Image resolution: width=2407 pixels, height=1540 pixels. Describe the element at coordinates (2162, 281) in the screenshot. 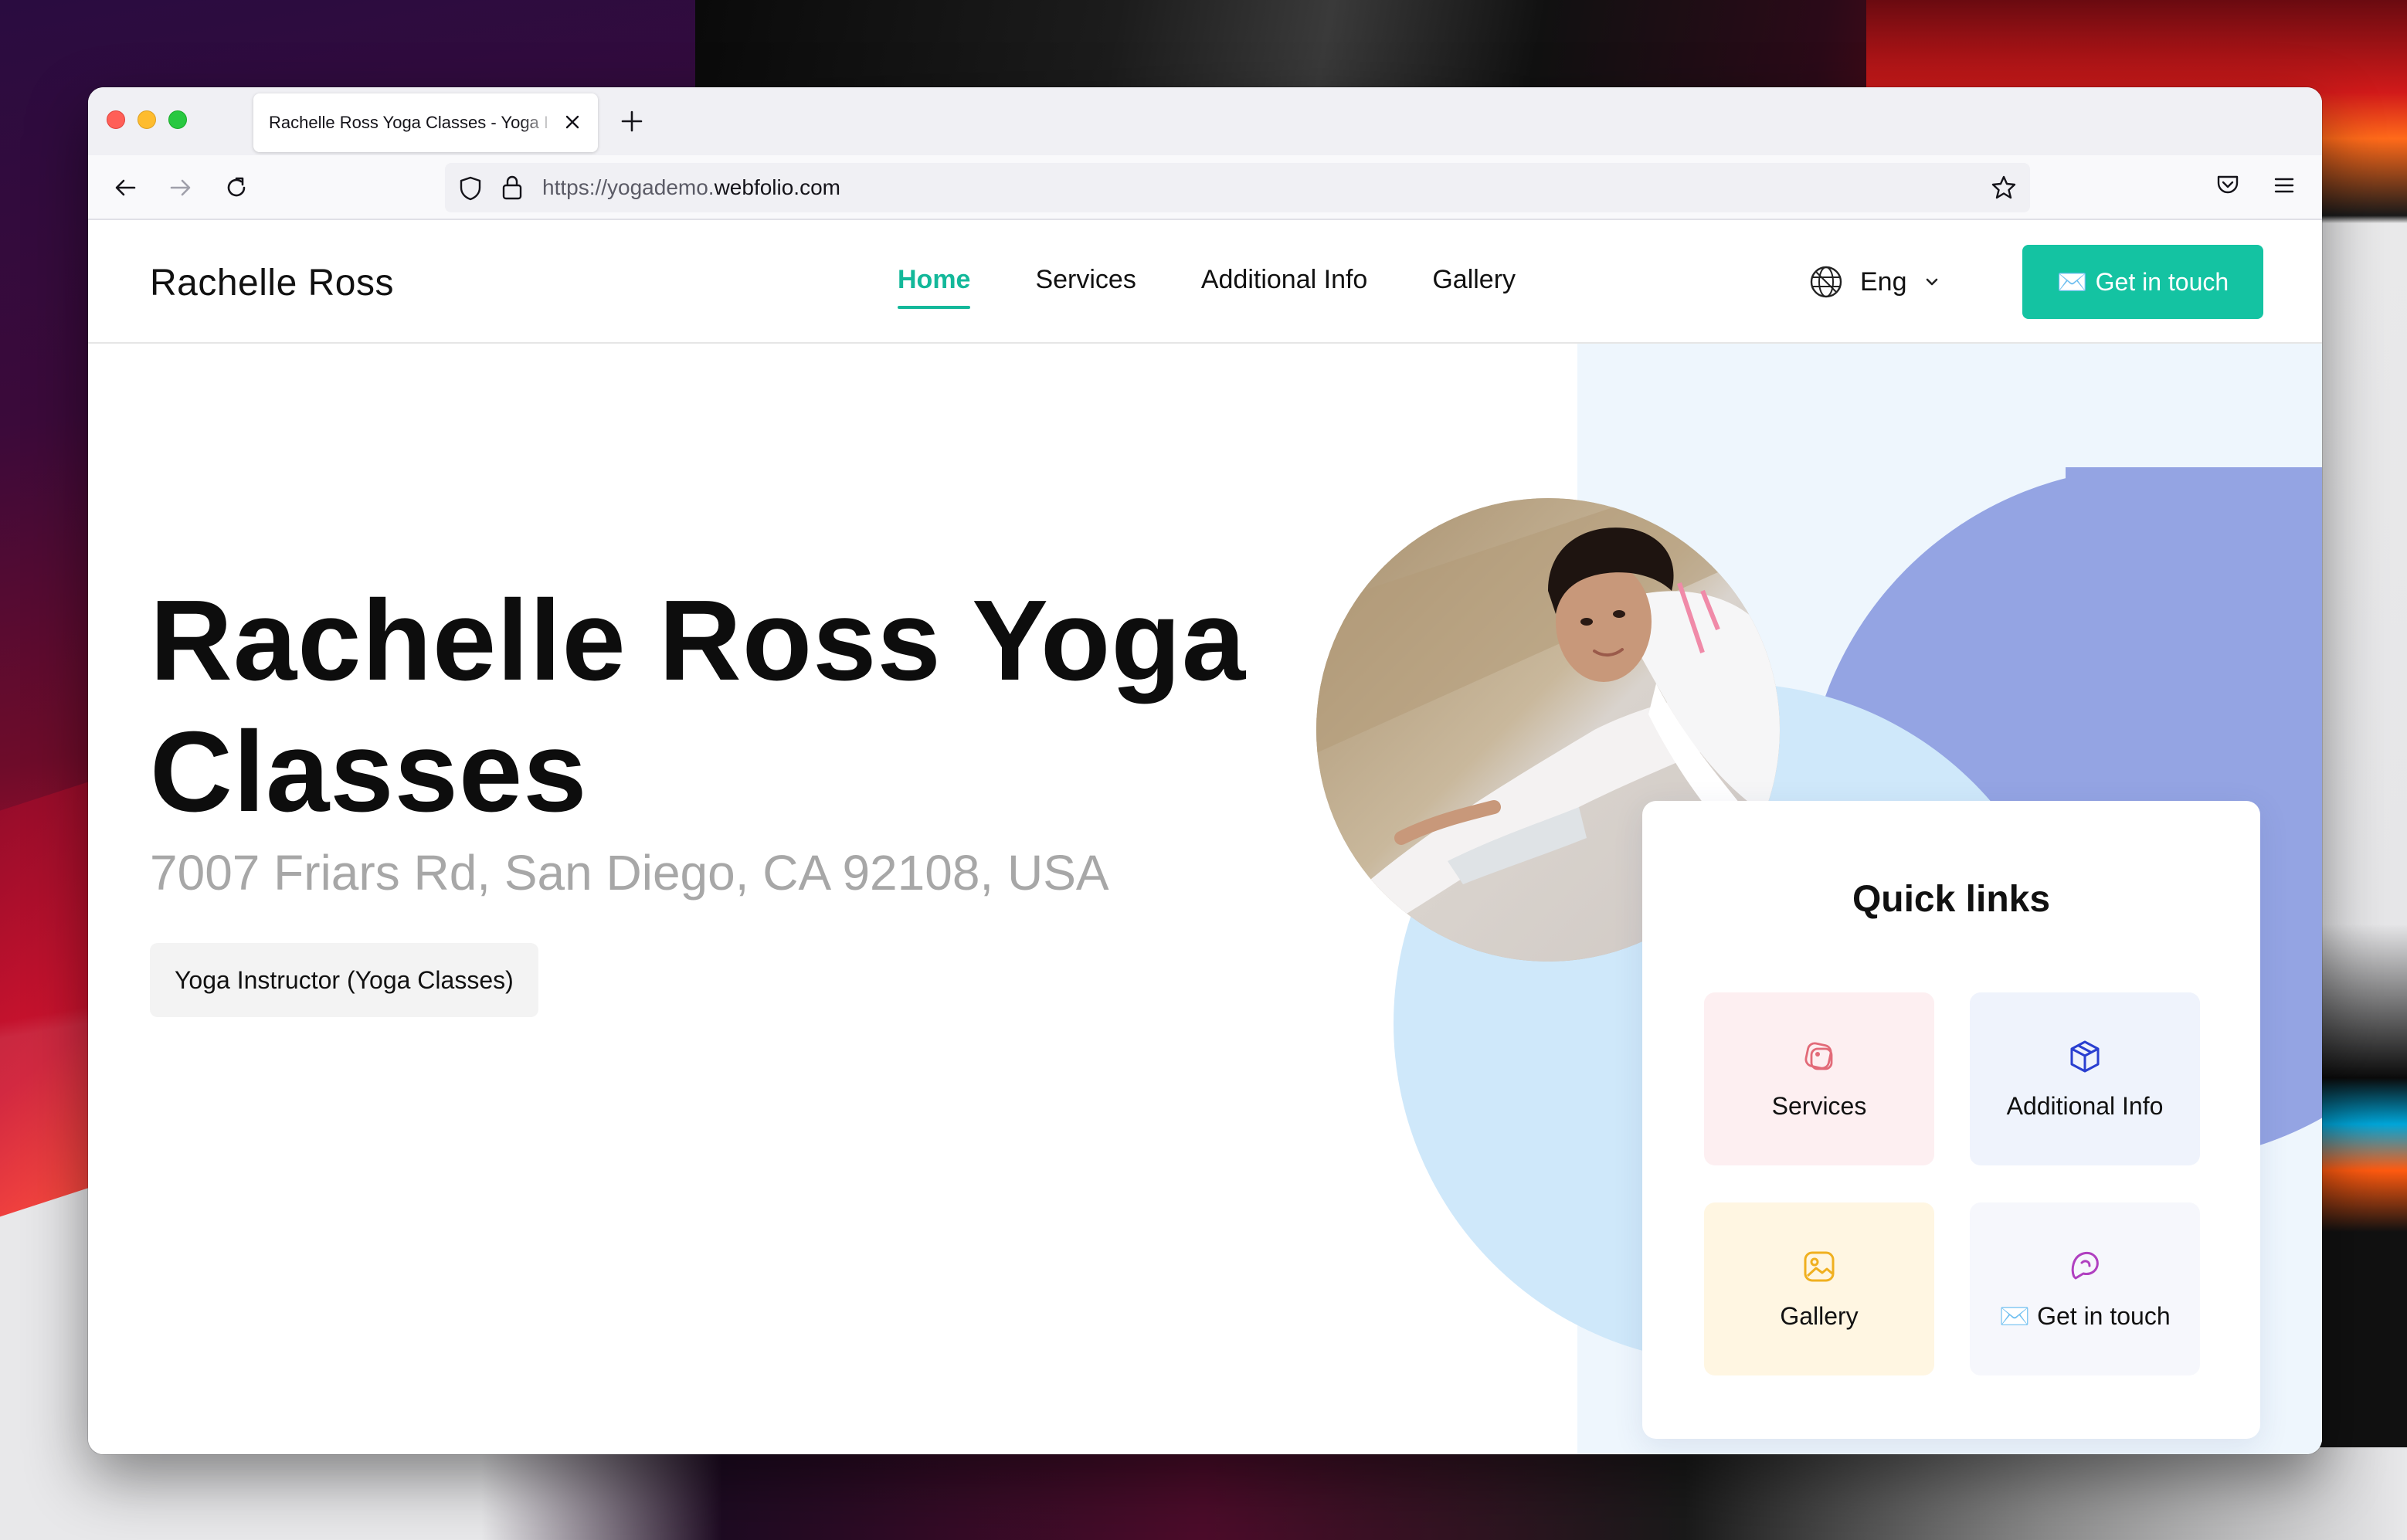

I see `get-in-touch-label: Get in touch` at that location.